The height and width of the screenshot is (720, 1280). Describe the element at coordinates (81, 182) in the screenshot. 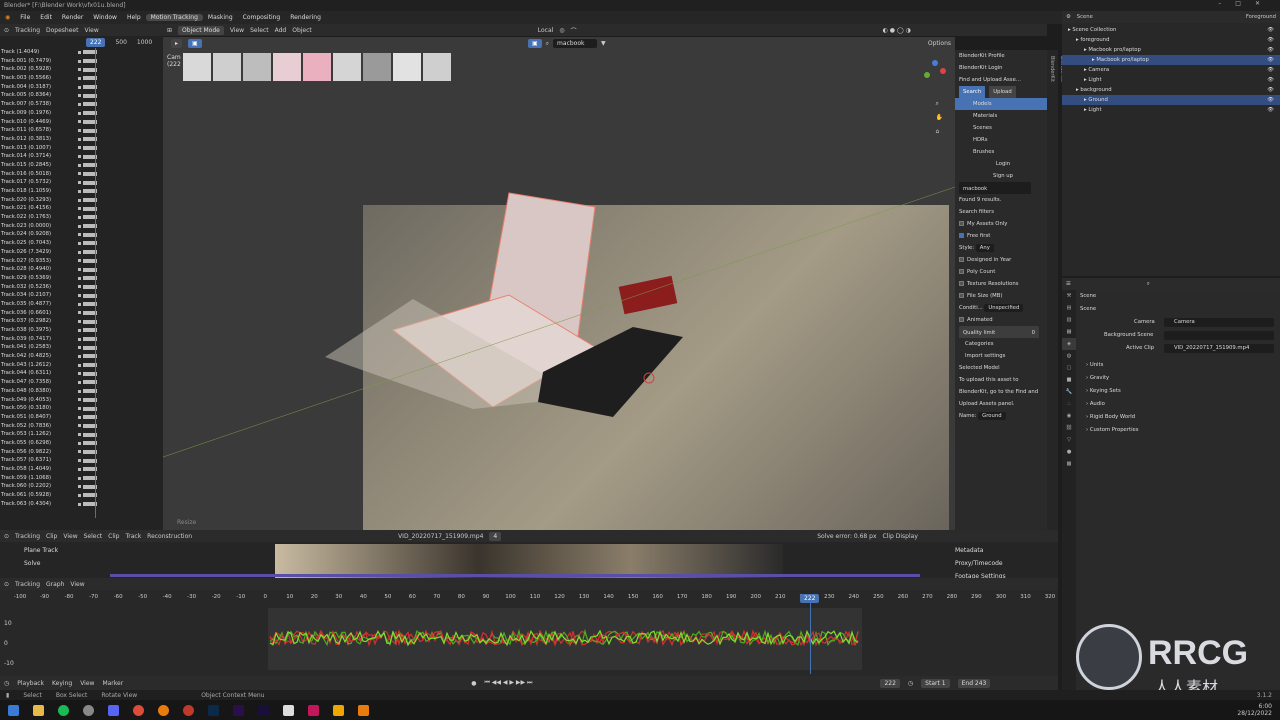

I see `track-row: Track.017 (0.5732)` at that location.